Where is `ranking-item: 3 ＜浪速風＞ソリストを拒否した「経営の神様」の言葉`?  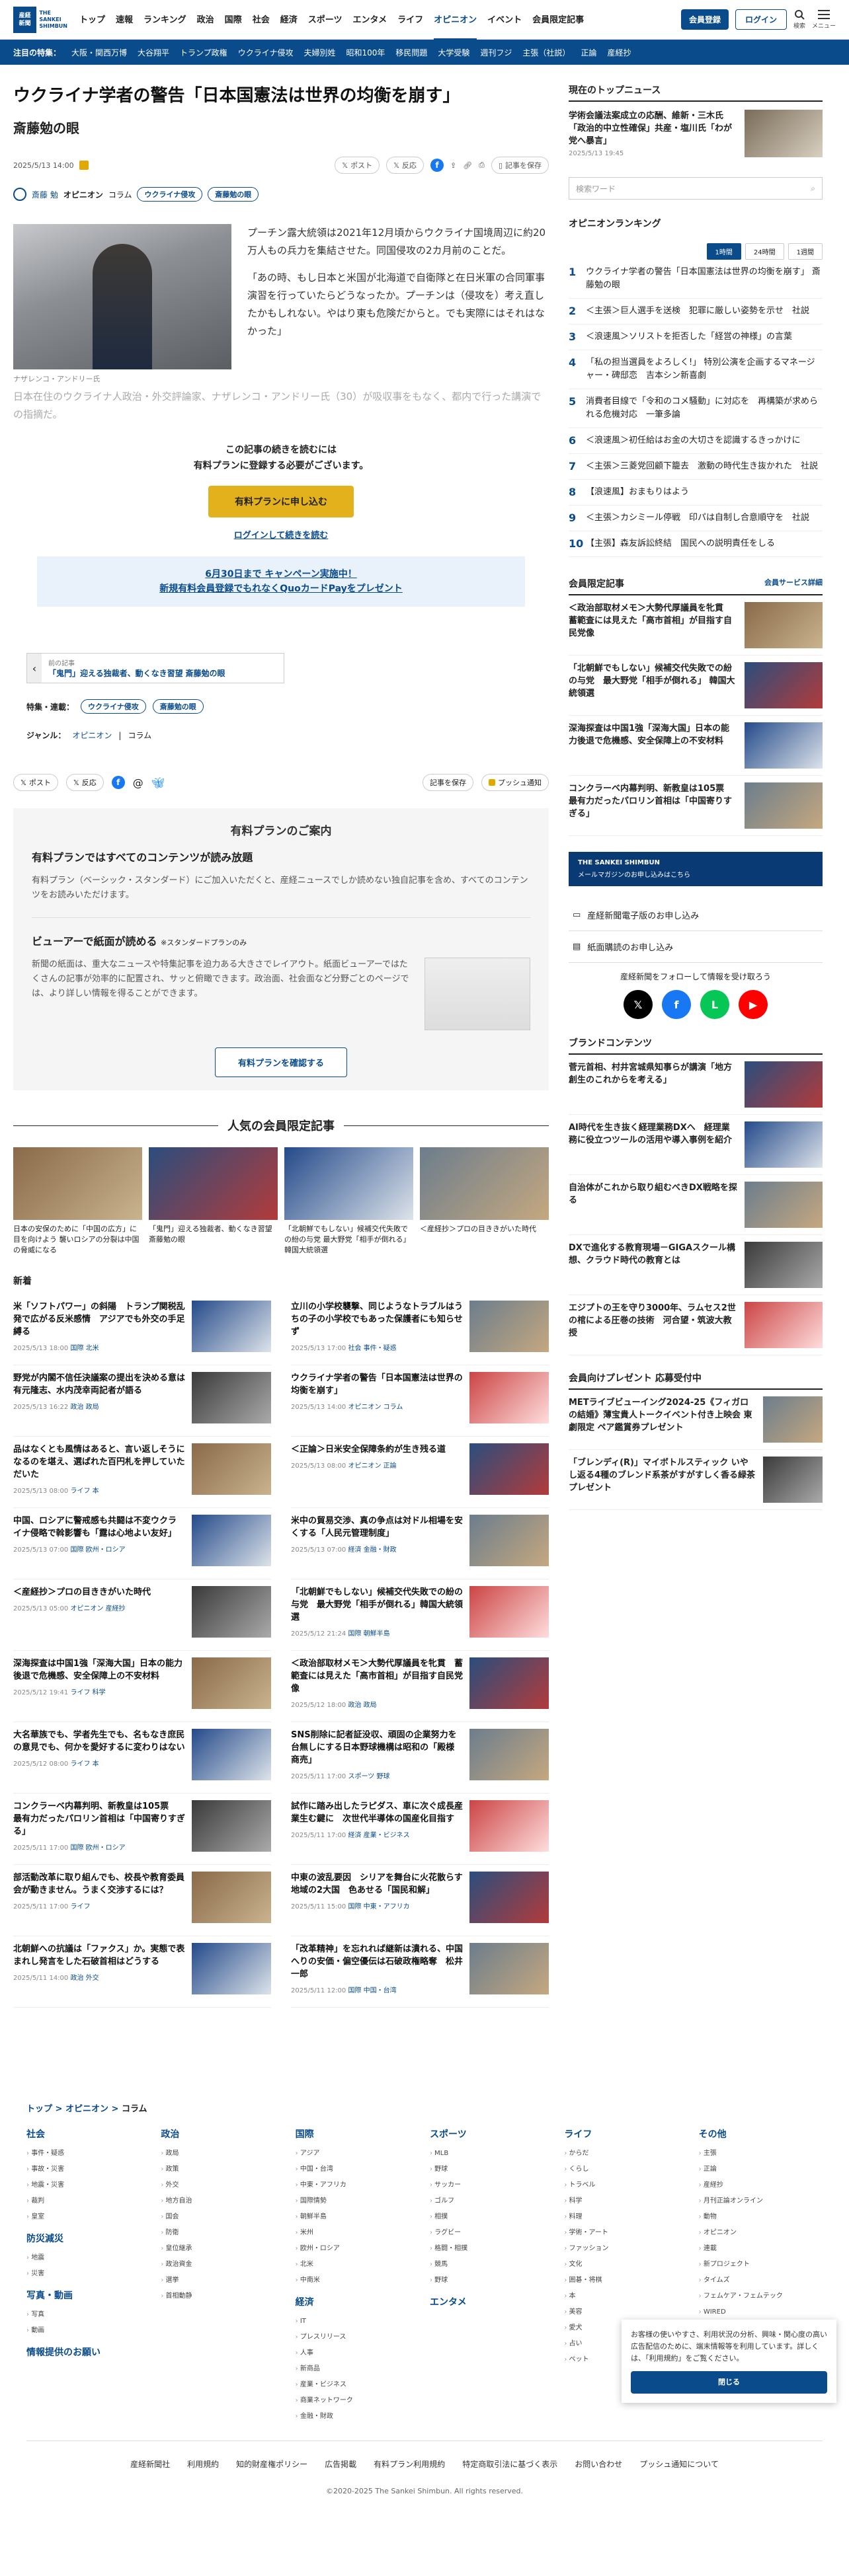
ranking-item: 3 ＜浪速風＞ソリストを拒否した「経営の神様」の言葉 is located at coordinates (696, 337).